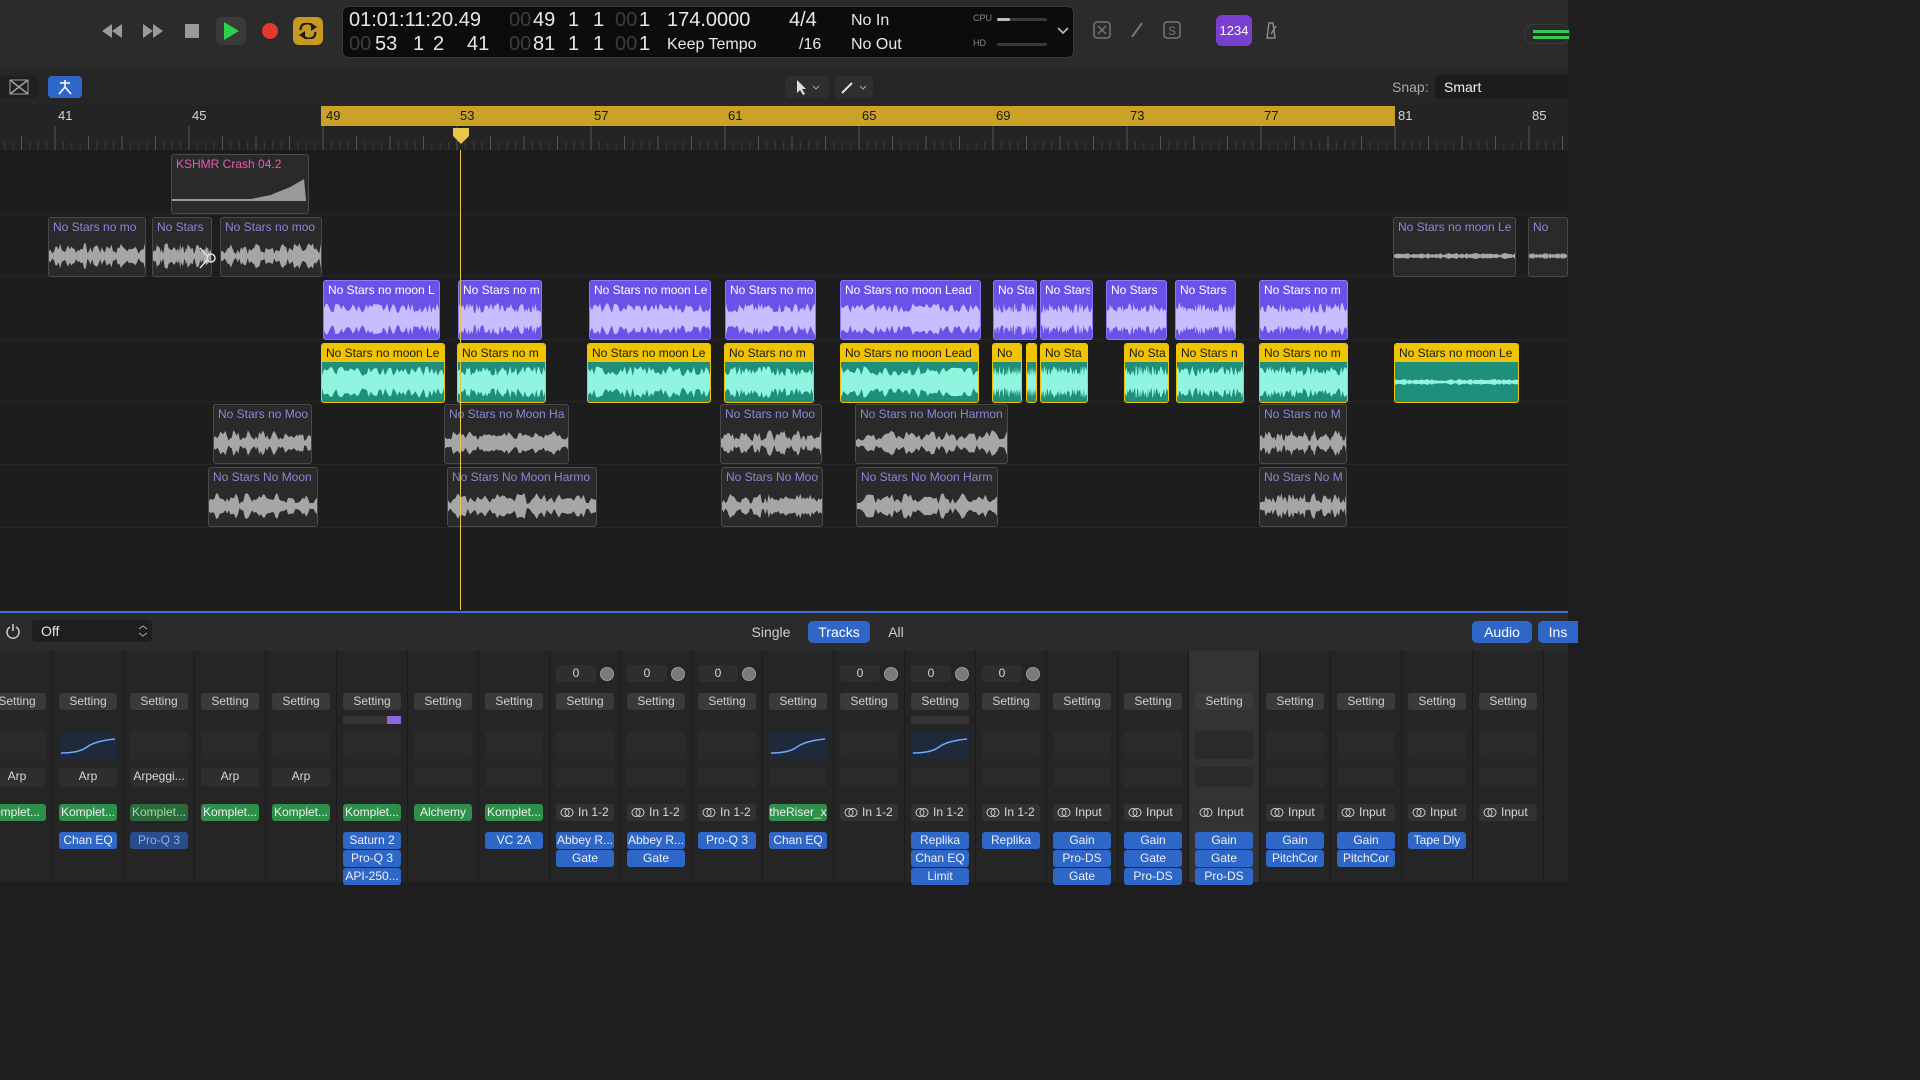  Describe the element at coordinates (771, 632) in the screenshot. I see `view-single-button: Single` at that location.